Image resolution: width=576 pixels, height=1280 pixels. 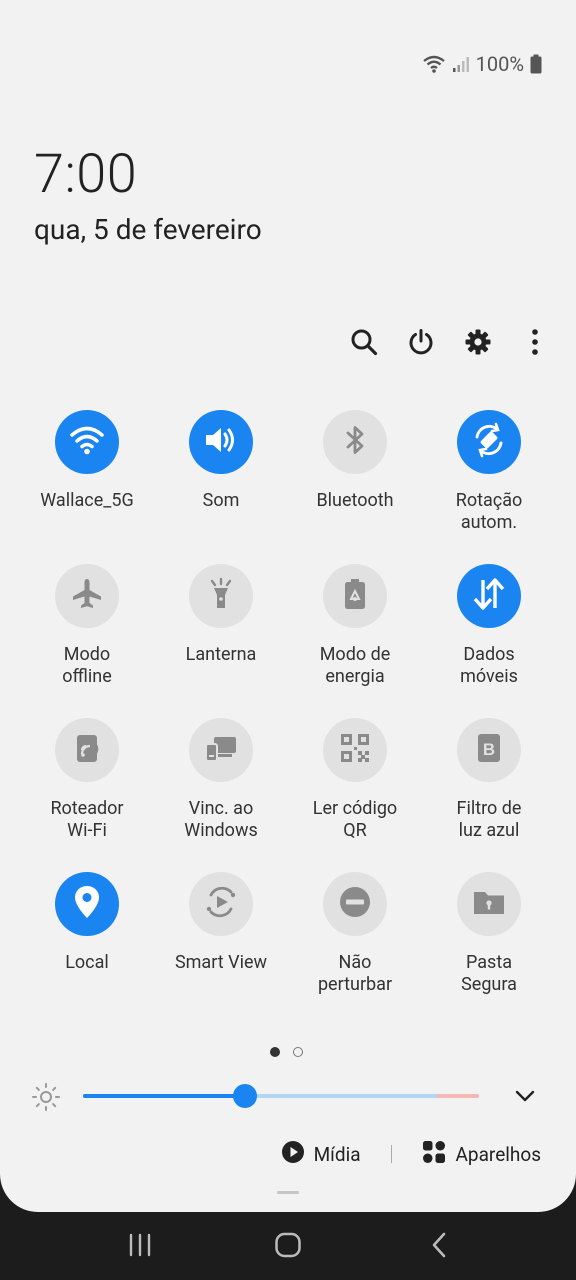 I want to click on recent-apps-button, so click(x=140, y=1247).